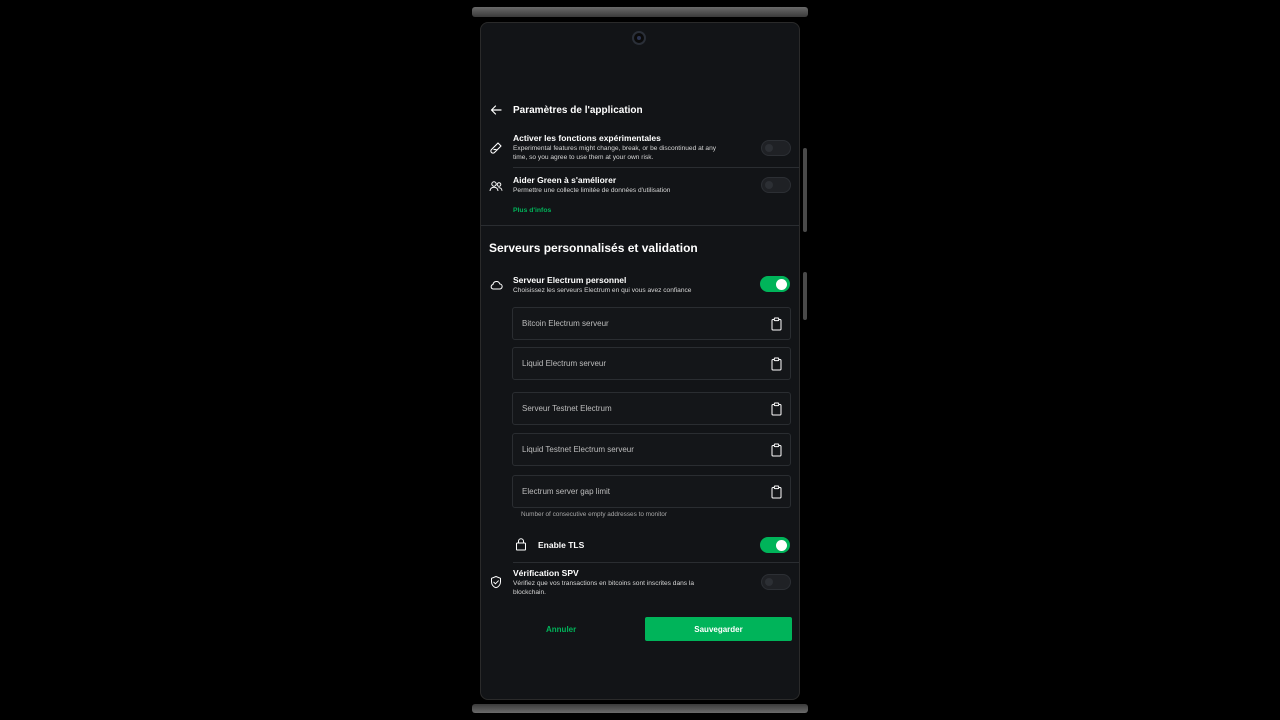  Describe the element at coordinates (776, 148) in the screenshot. I see `experimental-toggle` at that location.